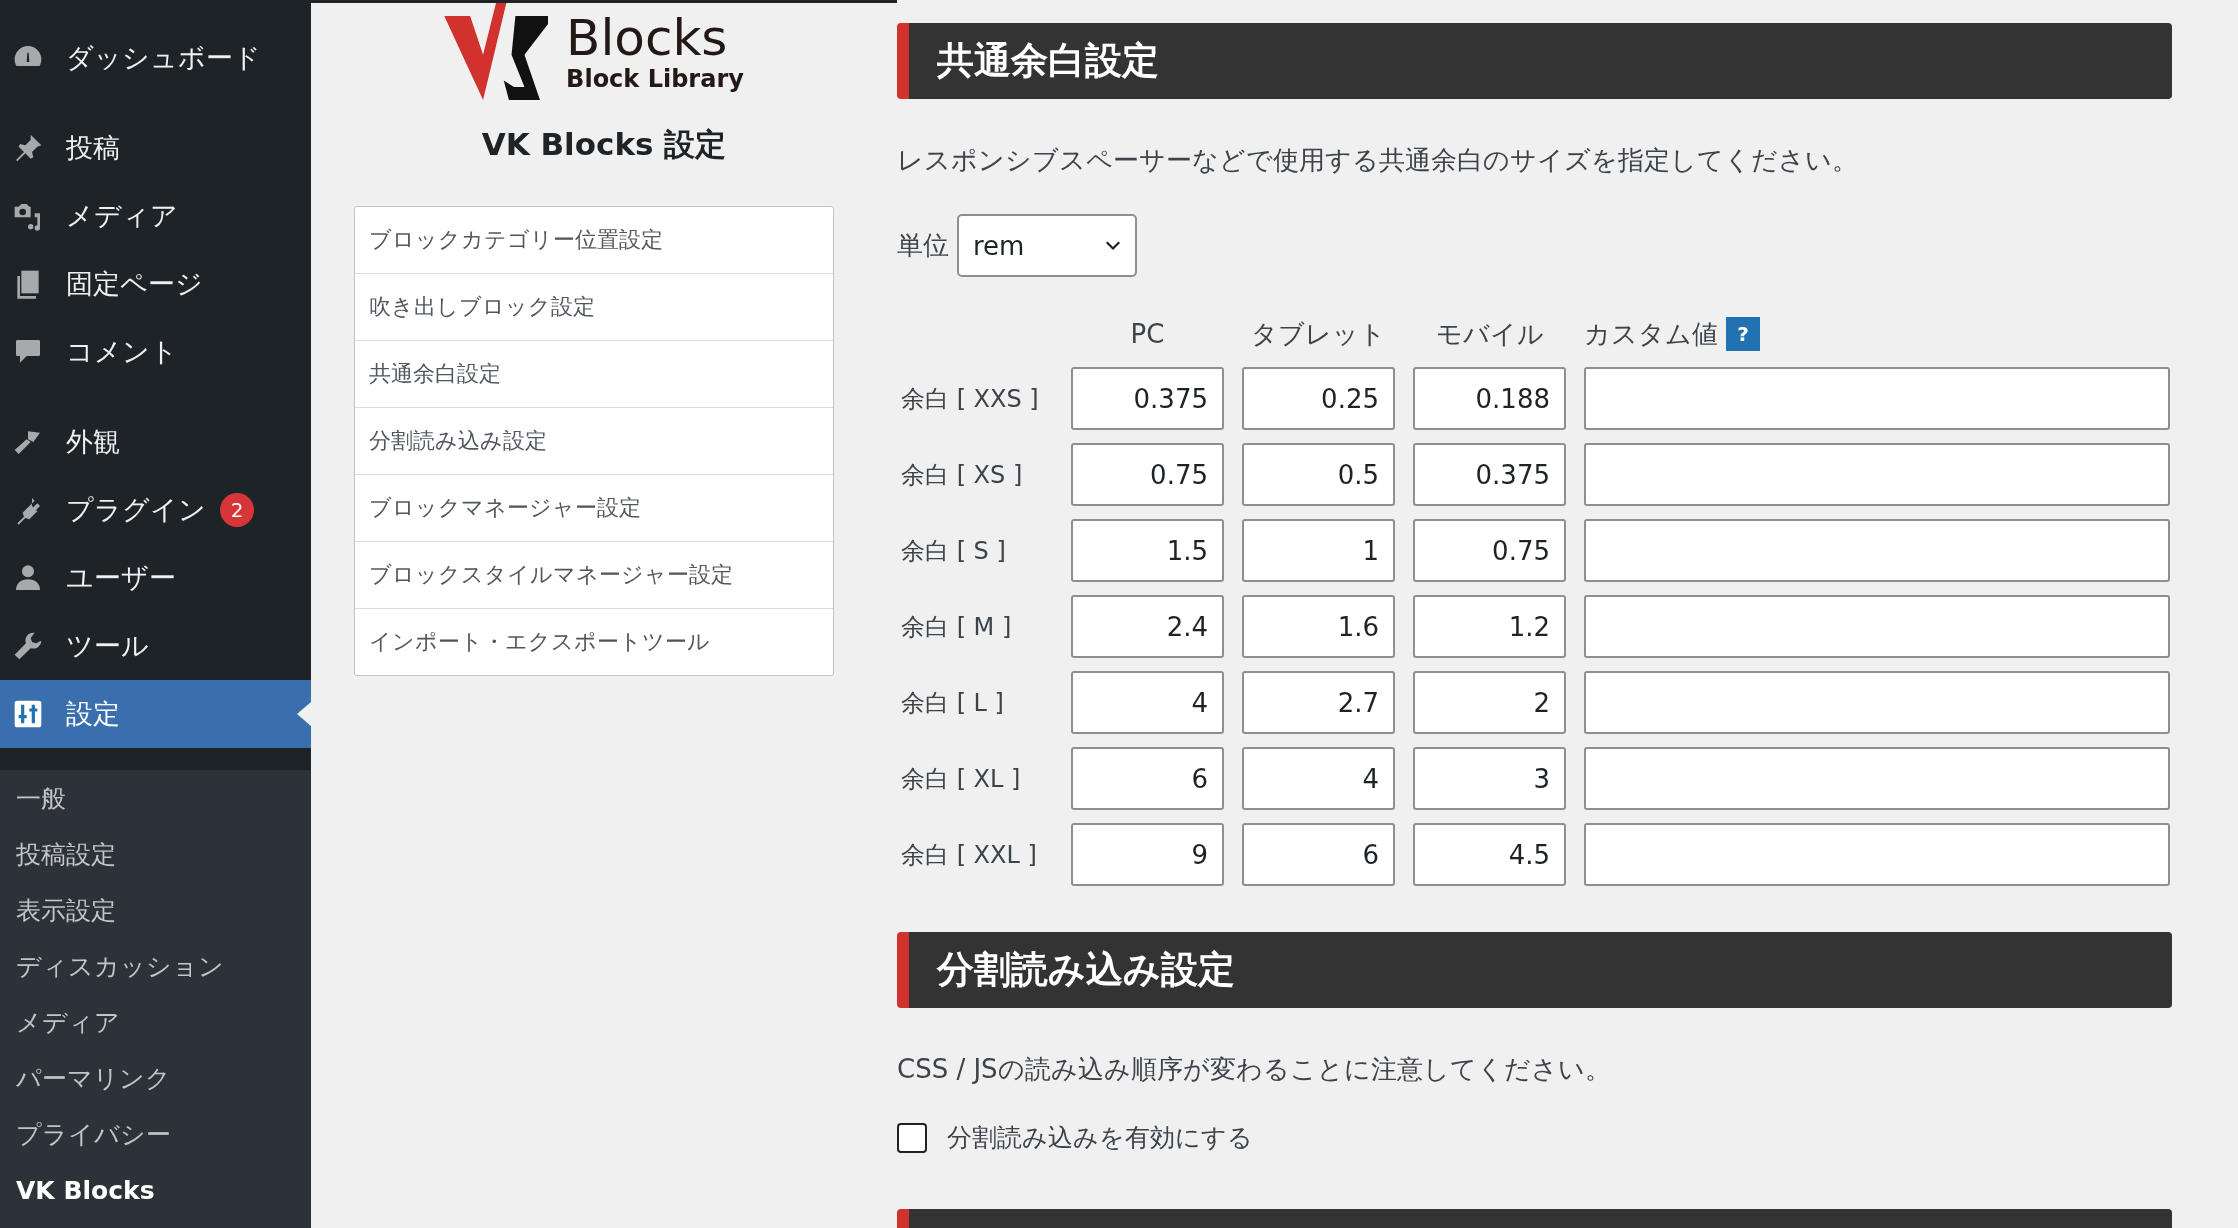  Describe the element at coordinates (155, 854) in the screenshot. I see `submenu-item: 投稿設定` at that location.